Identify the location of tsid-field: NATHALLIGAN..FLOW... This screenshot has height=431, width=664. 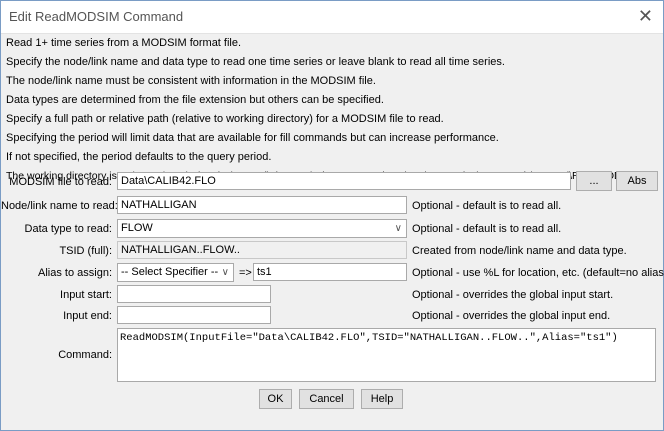
(262, 250).